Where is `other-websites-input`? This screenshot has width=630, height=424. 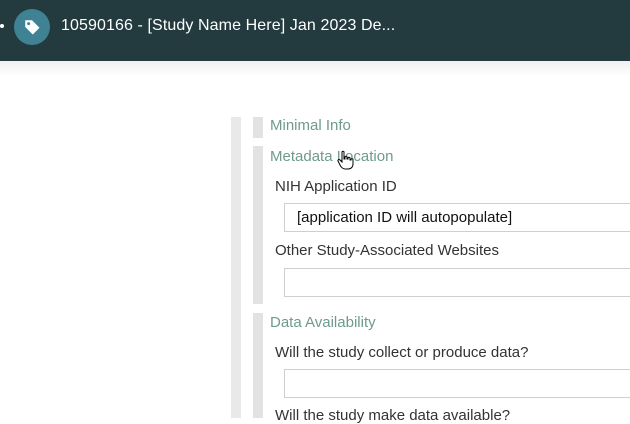
other-websites-input is located at coordinates (457, 282).